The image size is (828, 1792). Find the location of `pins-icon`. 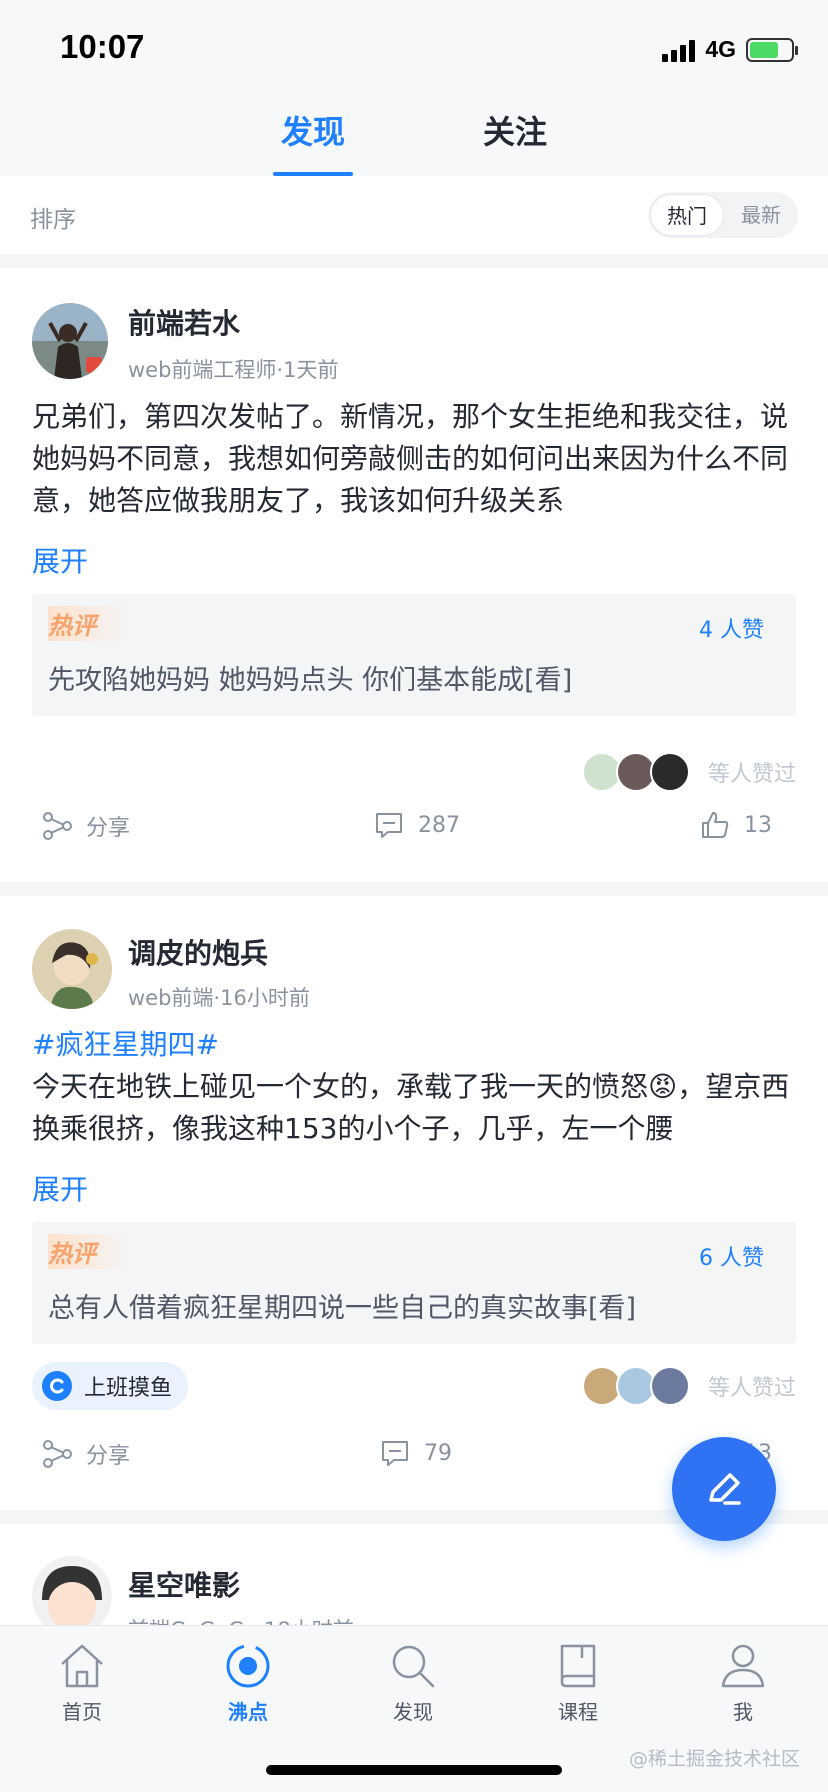

pins-icon is located at coordinates (248, 1666).